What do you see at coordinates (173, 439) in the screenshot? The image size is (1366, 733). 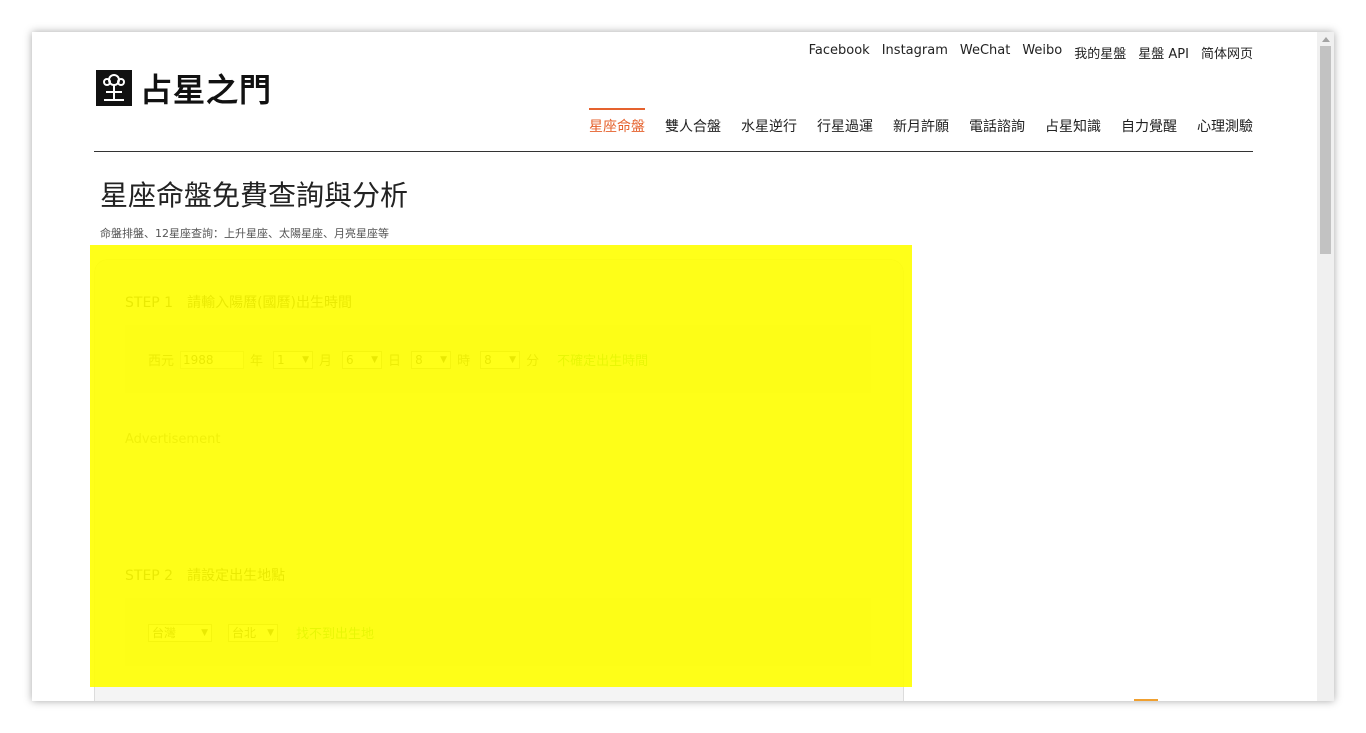 I see `advertisement-label: Advertisement` at bounding box center [173, 439].